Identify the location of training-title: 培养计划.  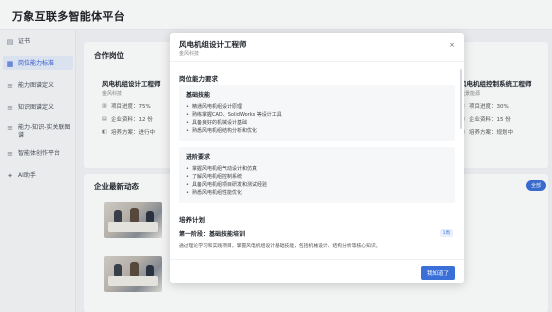
(192, 220).